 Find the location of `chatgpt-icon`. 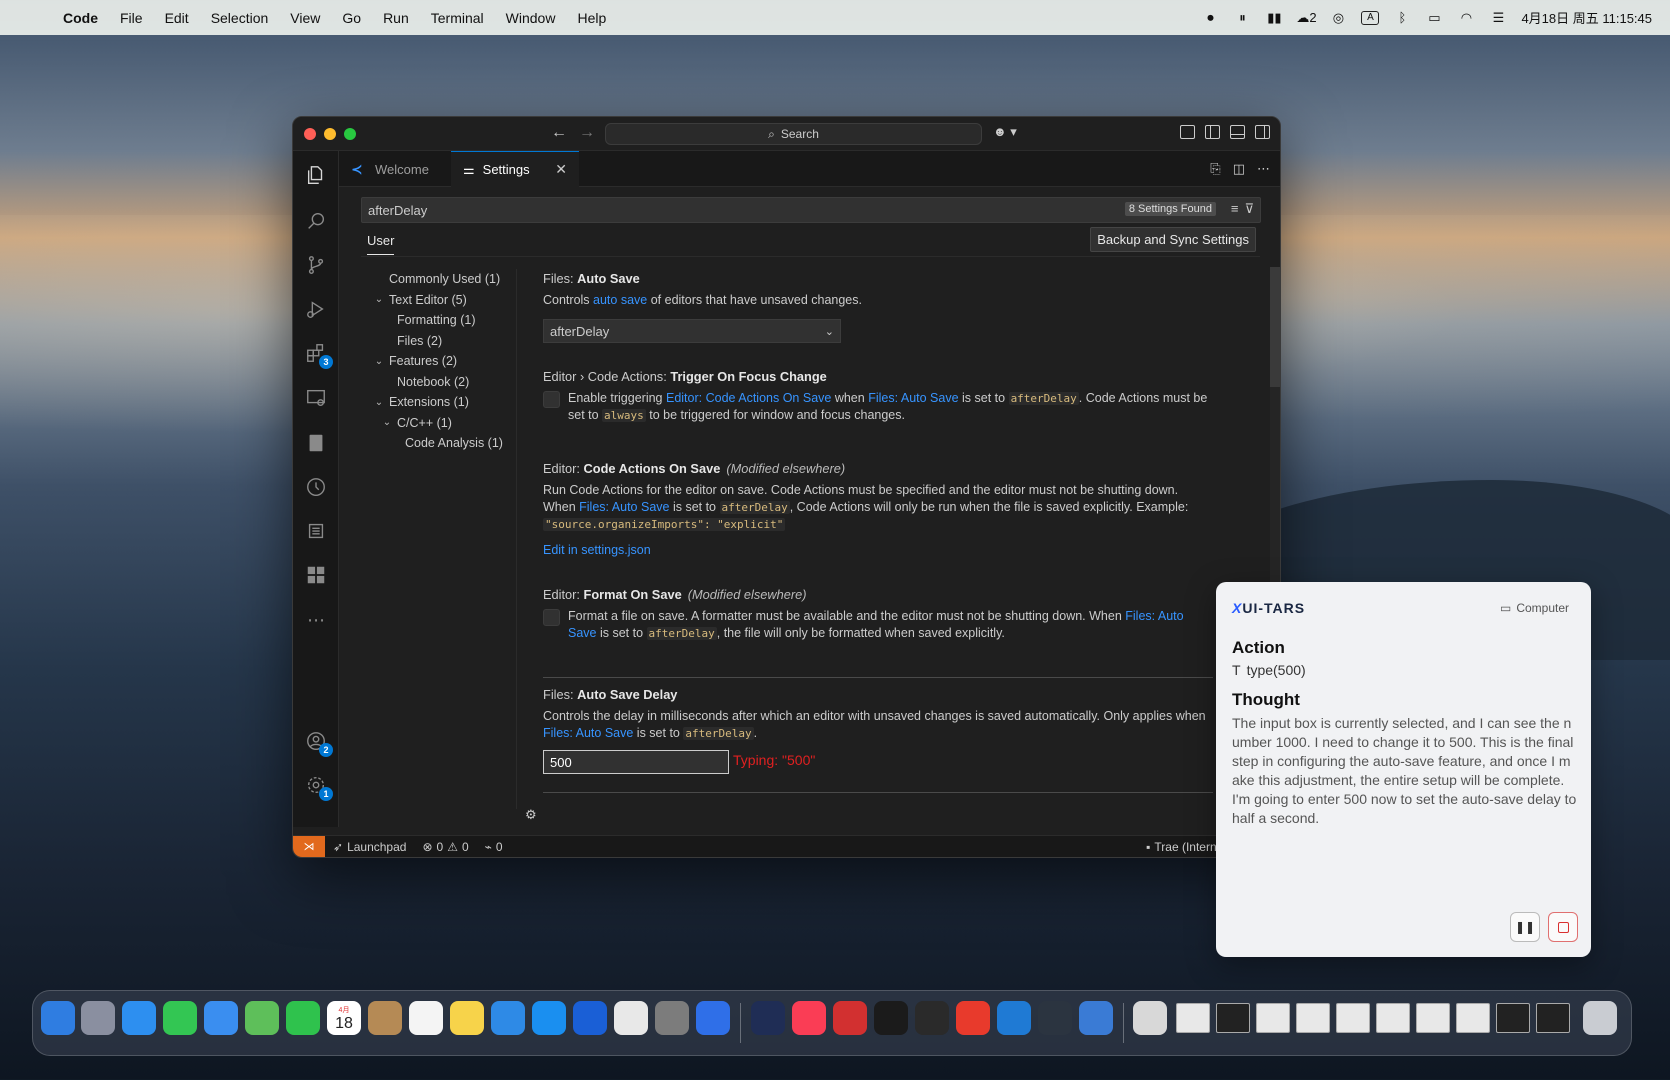

chatgpt-icon is located at coordinates (768, 1018).